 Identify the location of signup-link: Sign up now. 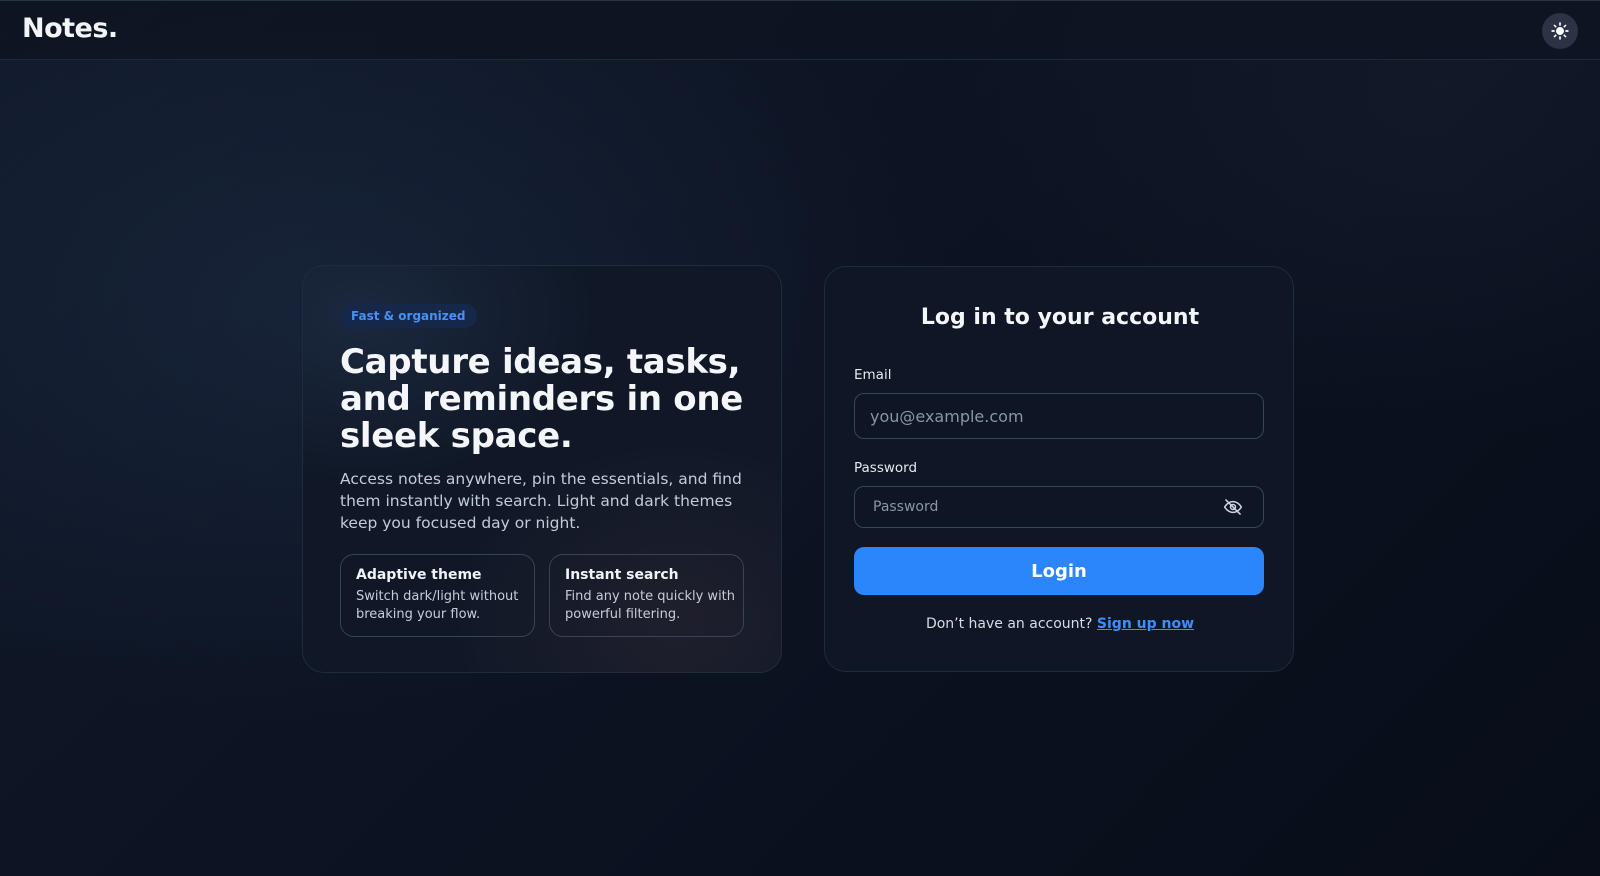
(1145, 624).